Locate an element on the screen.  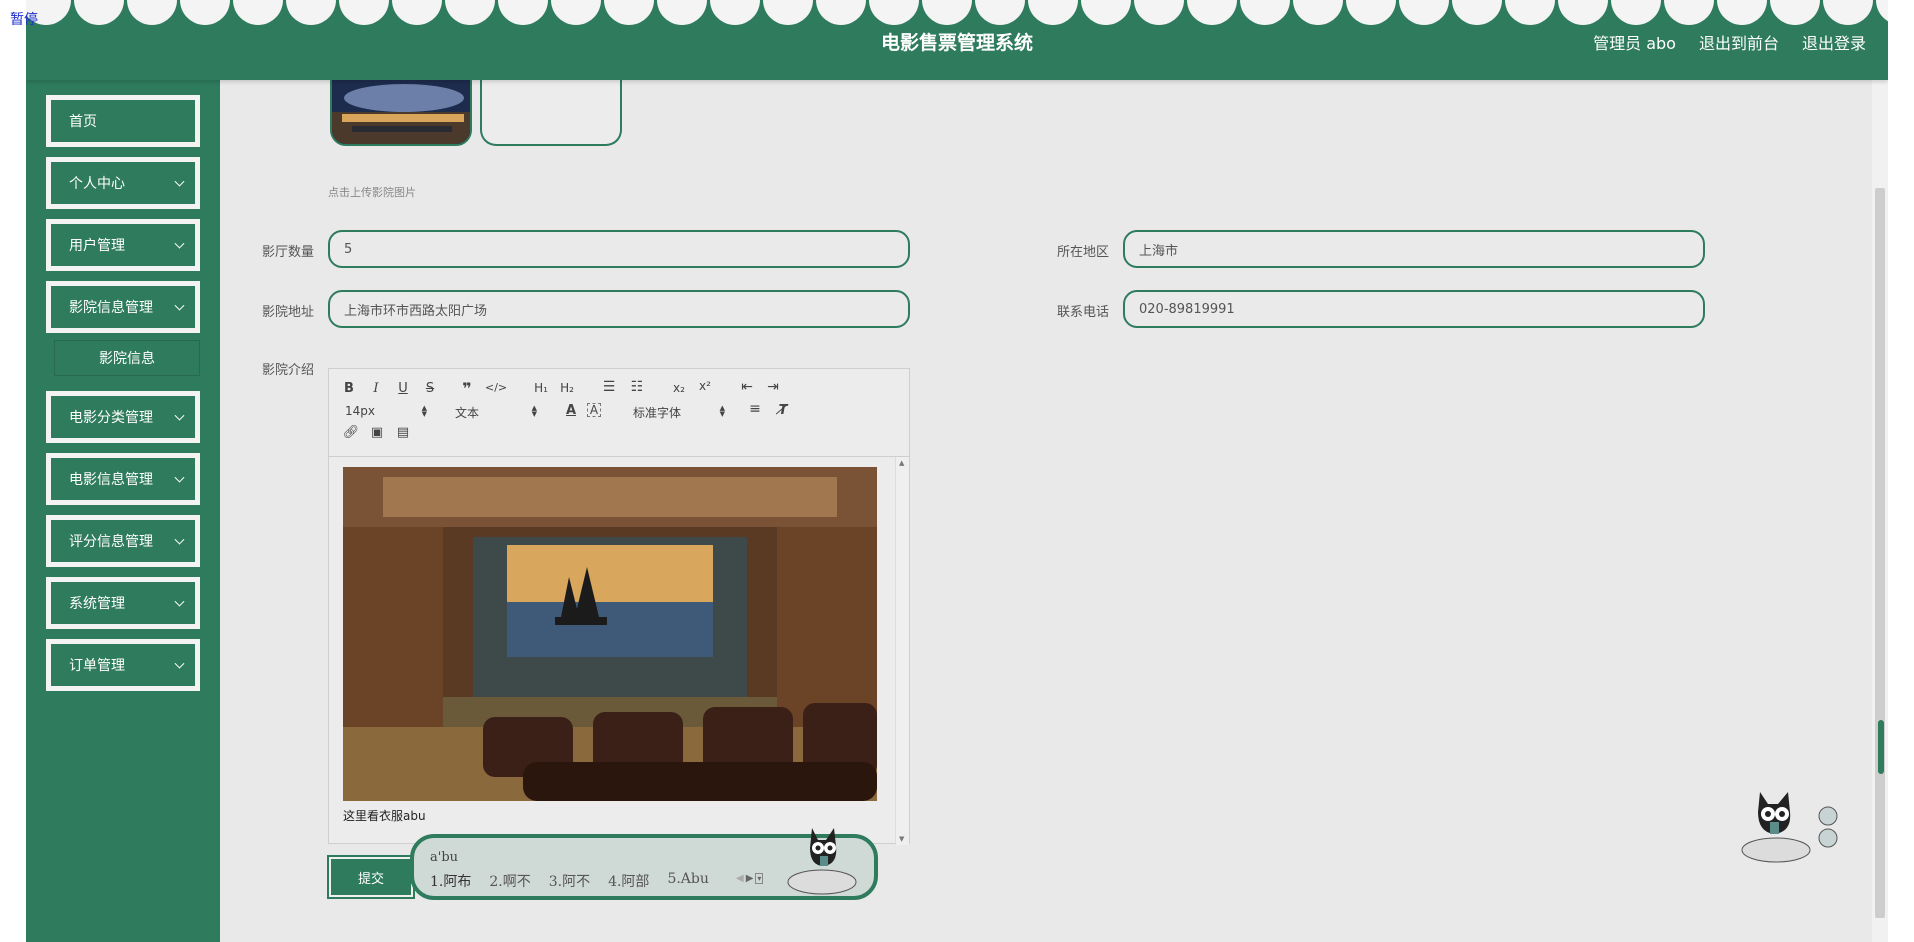
font-family-select: 标准字体 ▲ ▼ is located at coordinates (679, 412).